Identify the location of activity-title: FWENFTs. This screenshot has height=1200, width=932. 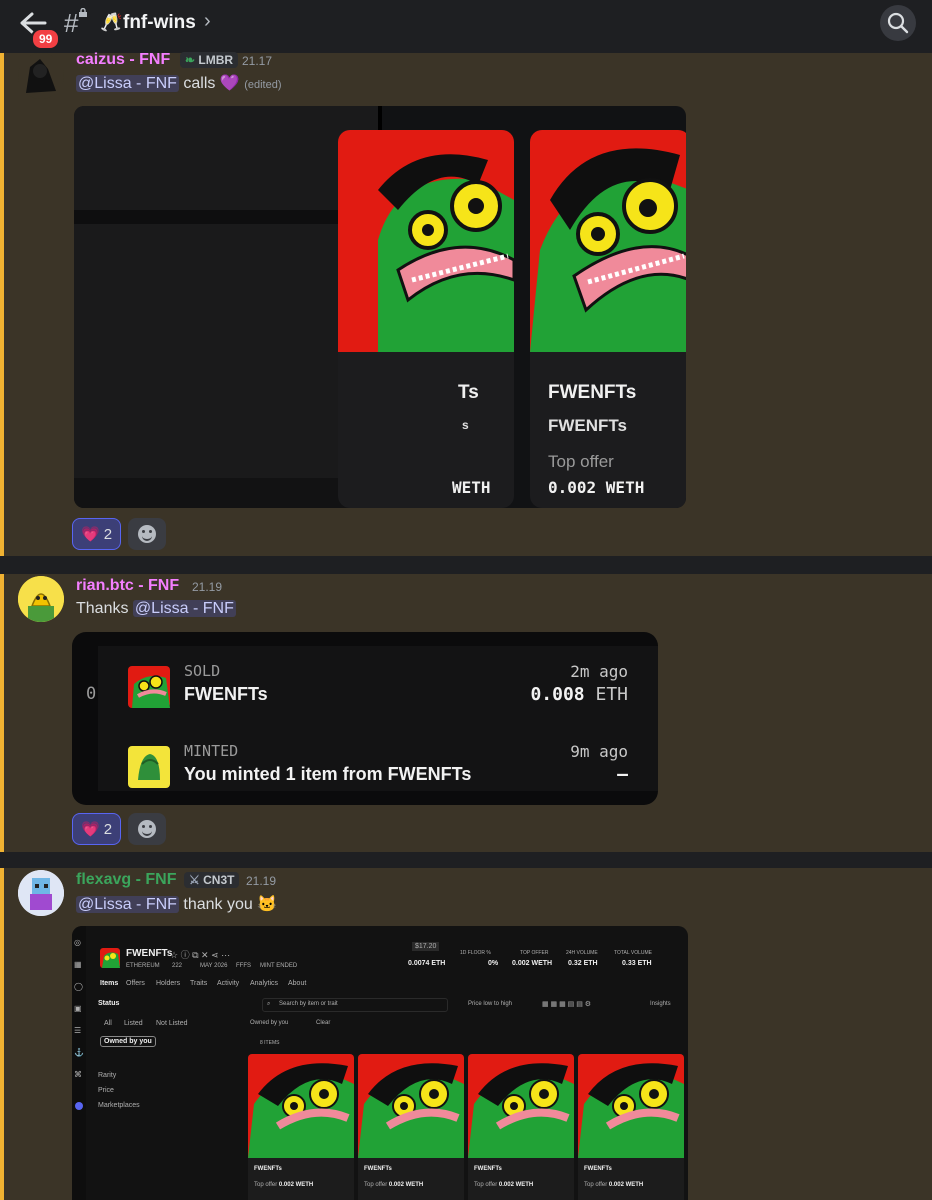
(226, 694).